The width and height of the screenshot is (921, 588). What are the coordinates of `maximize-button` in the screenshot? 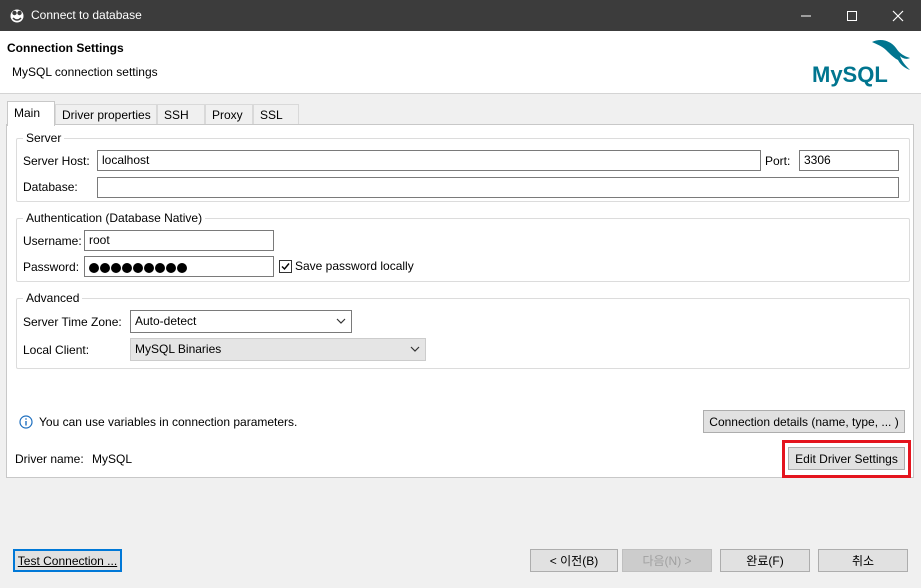 It's located at (852, 15).